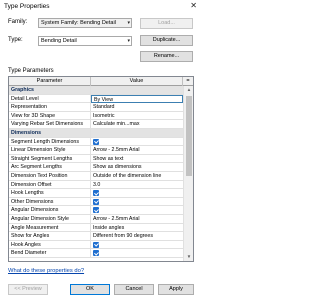 The width and height of the screenshot is (320, 300). I want to click on parameter-value: By View, so click(137, 98).